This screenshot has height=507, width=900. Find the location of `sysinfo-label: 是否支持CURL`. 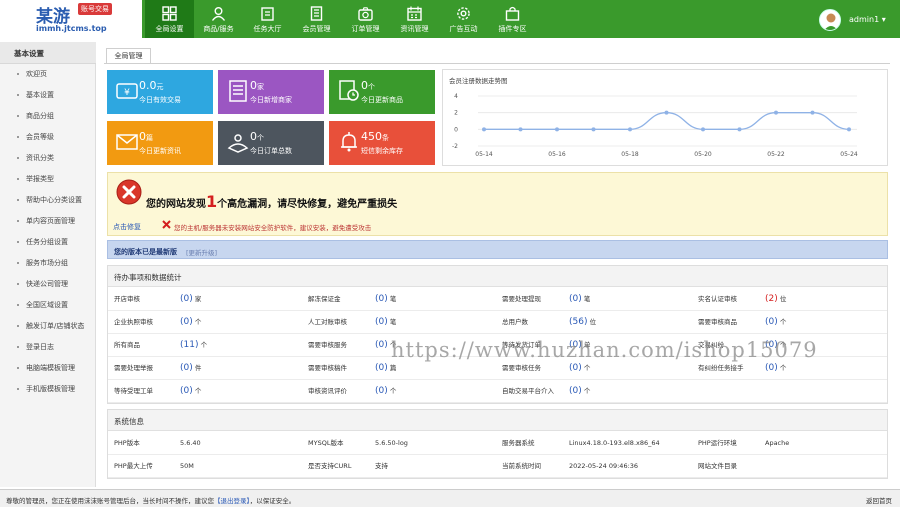

sysinfo-label: 是否支持CURL is located at coordinates (330, 466).